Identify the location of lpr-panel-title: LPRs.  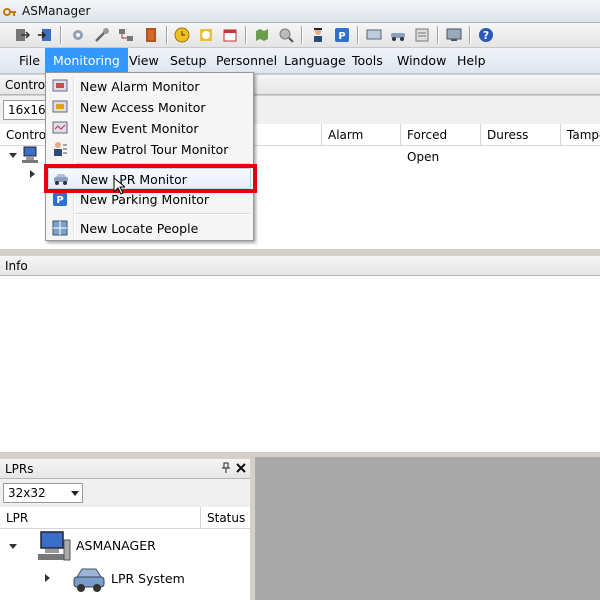
(19, 469).